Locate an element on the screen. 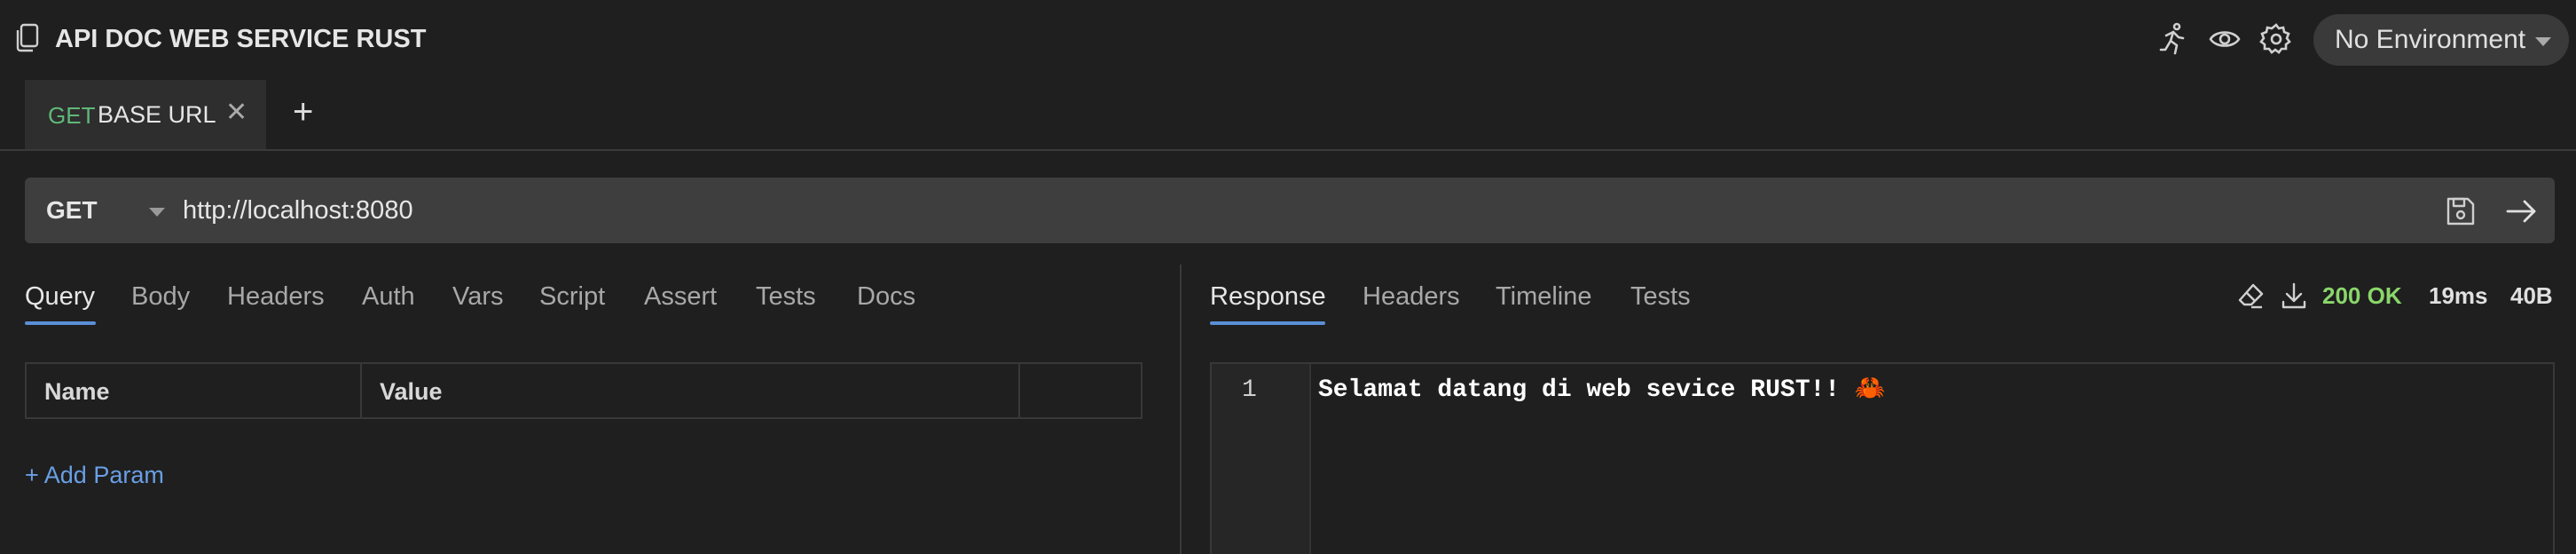 Image resolution: width=2576 pixels, height=554 pixels. params-table is located at coordinates (584, 390).